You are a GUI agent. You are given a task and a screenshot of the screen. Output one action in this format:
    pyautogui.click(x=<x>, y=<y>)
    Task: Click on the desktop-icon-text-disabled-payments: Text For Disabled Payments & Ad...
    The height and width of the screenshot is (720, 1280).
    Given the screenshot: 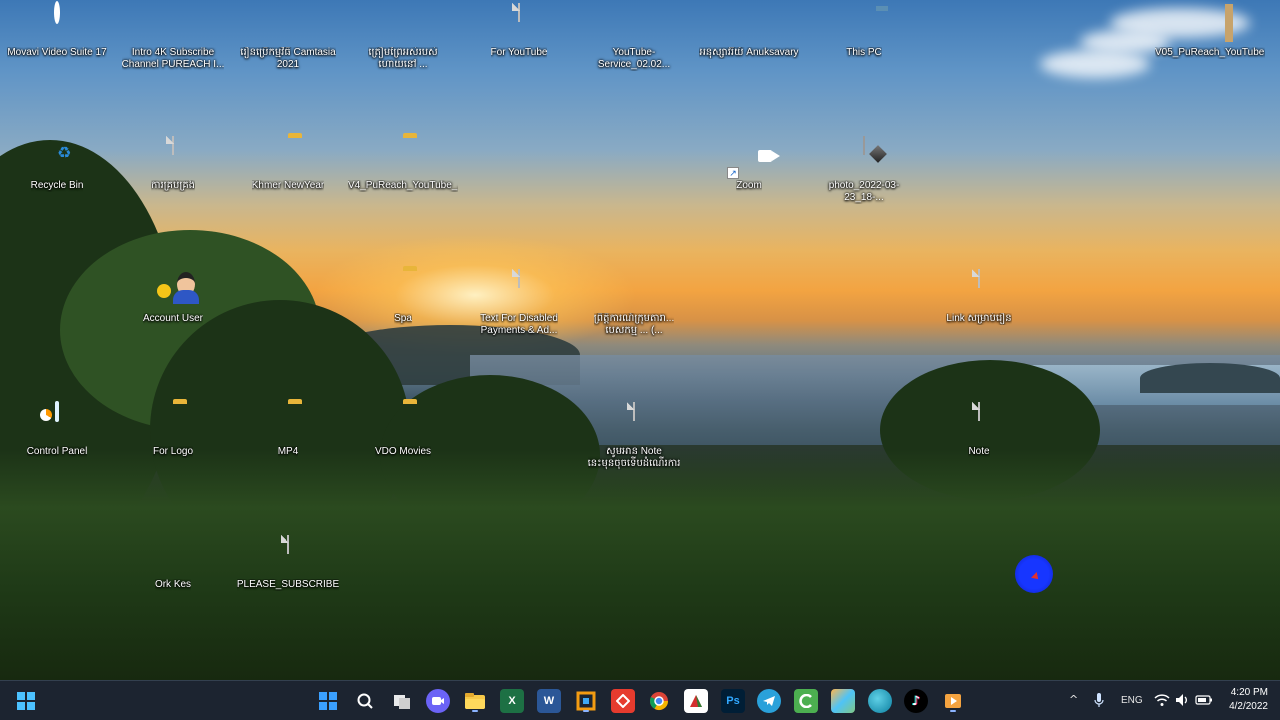 What is the action you would take?
    pyautogui.click(x=519, y=303)
    